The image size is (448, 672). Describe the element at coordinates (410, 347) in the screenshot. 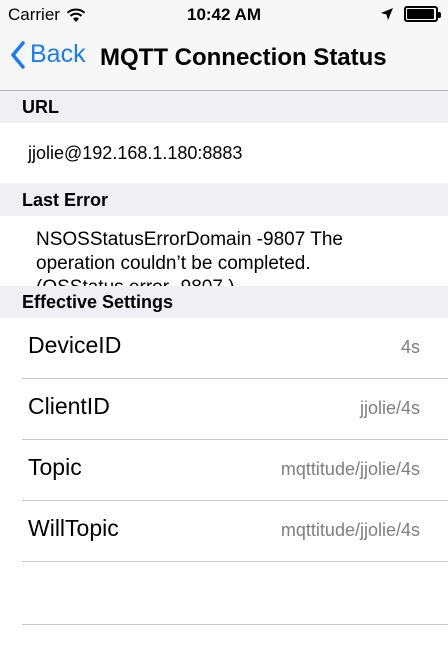

I see `settings-row-value: 4s` at that location.